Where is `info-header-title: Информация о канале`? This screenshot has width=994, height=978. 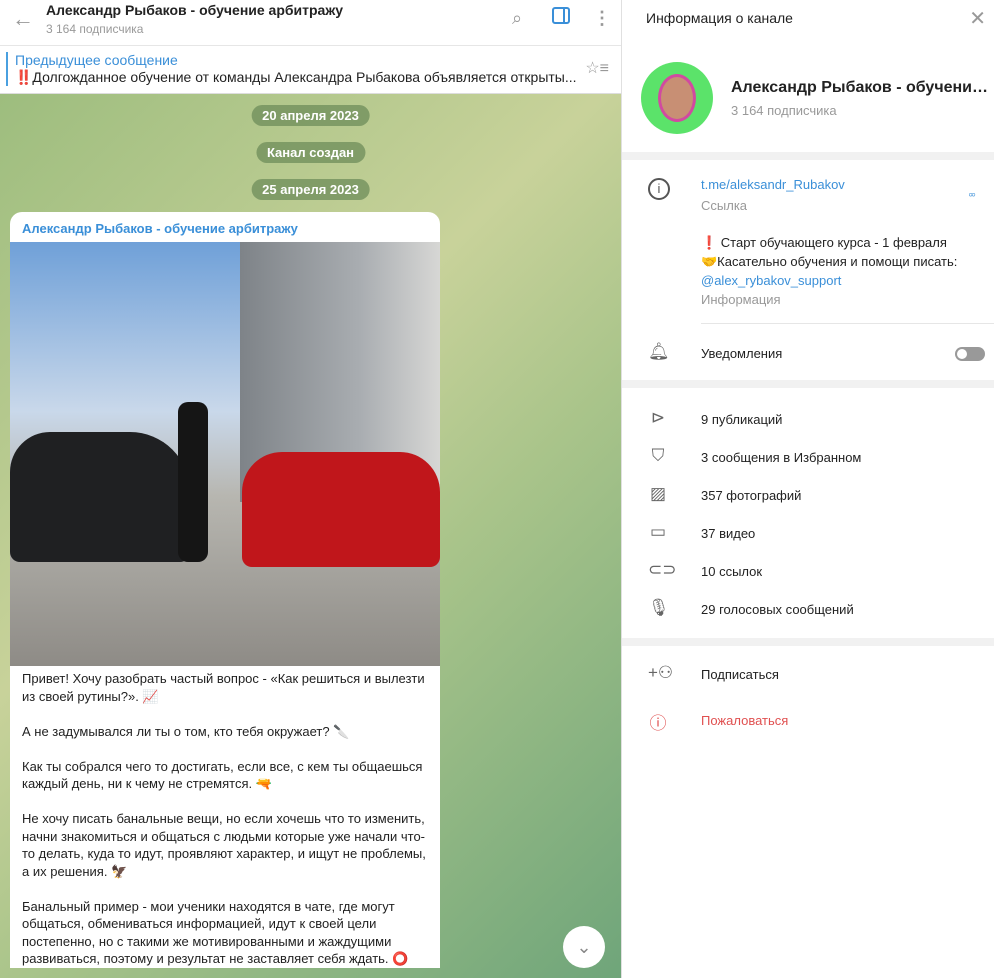
info-header-title: Информация о канале is located at coordinates (719, 18).